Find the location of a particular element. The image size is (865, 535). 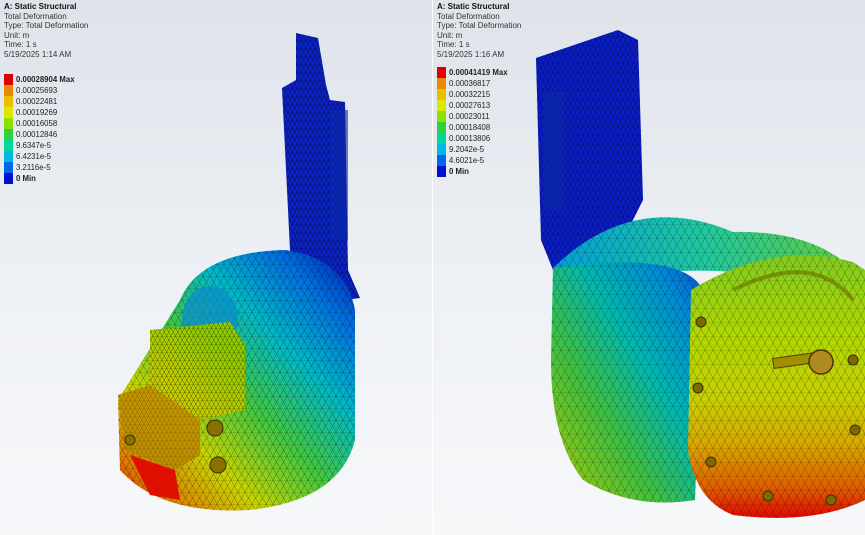

legend-entry: 0.00036817 is located at coordinates (472, 83).